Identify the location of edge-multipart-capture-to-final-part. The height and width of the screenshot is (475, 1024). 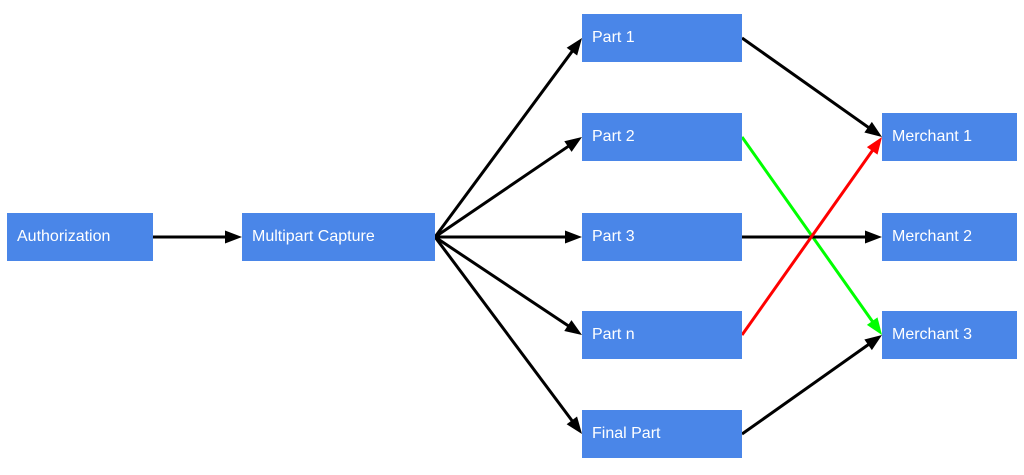
(507, 335).